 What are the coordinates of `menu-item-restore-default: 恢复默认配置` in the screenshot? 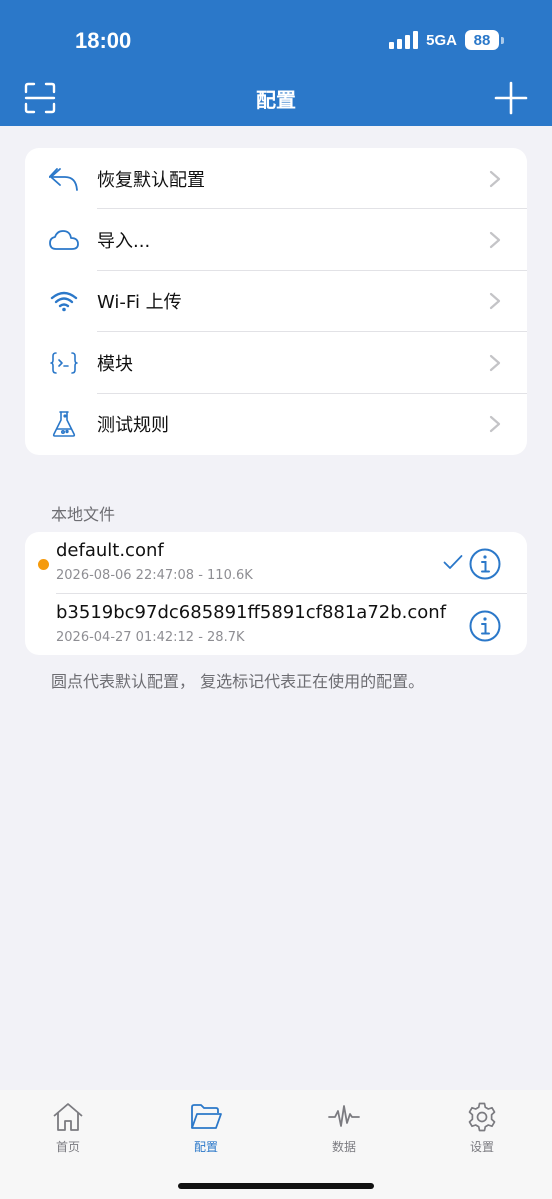 It's located at (276, 179).